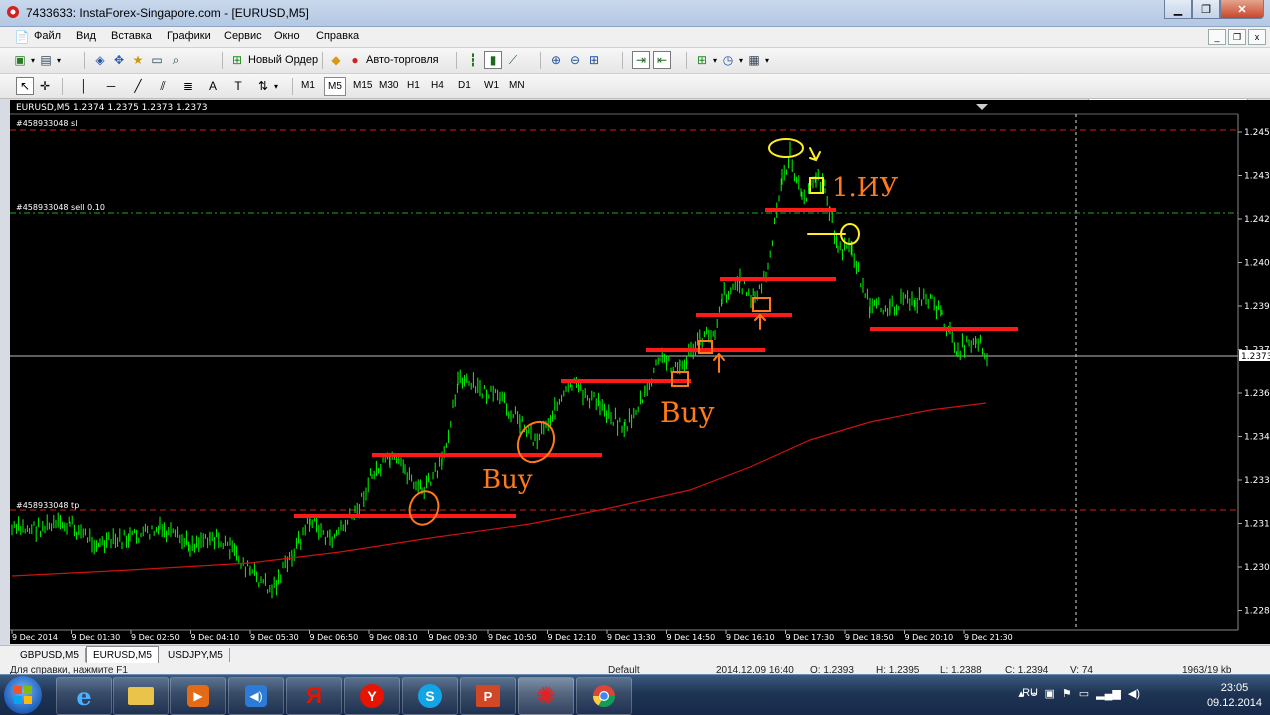 This screenshot has width=1270, height=715. What do you see at coordinates (1206, 9) in the screenshot?
I see `maximize-button: ❐` at bounding box center [1206, 9].